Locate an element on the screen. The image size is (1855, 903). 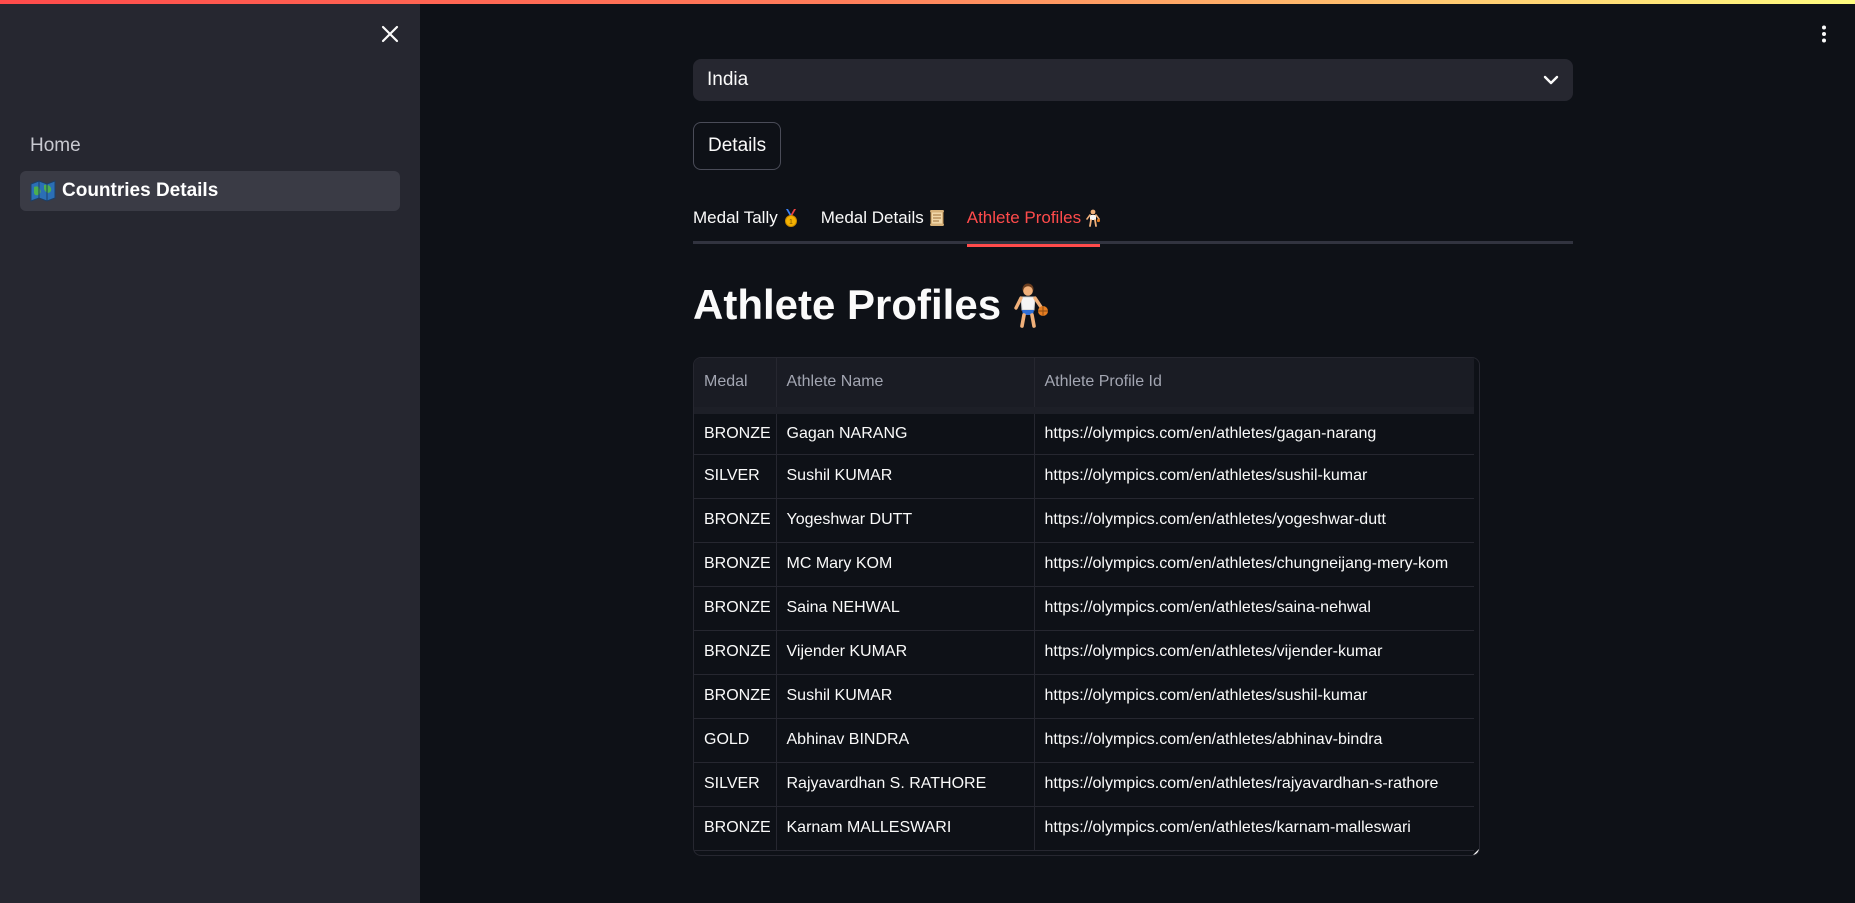
tab-athlete-profiles: Athlete Profiles is located at coordinates (1033, 222).